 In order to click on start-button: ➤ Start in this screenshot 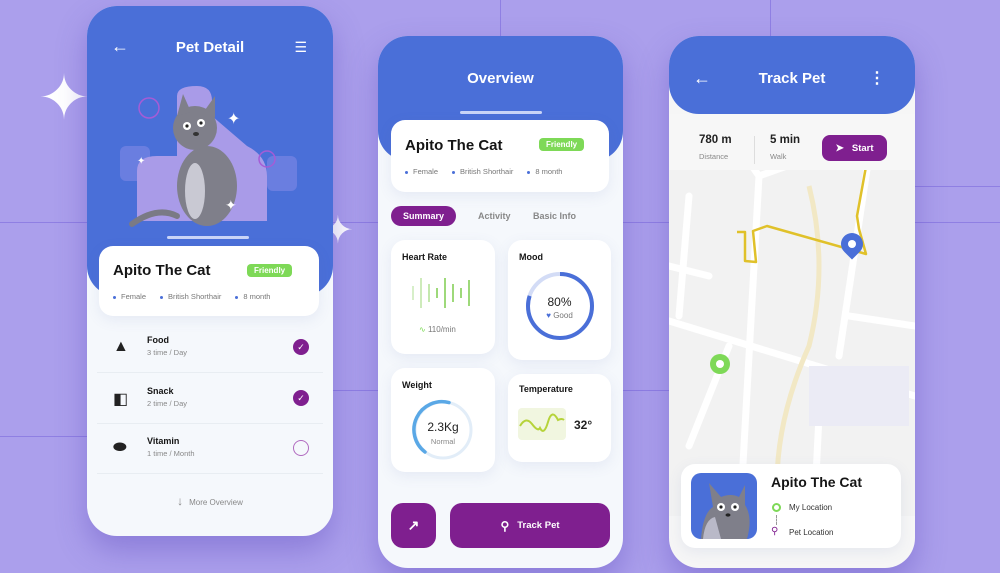, I will do `click(854, 148)`.